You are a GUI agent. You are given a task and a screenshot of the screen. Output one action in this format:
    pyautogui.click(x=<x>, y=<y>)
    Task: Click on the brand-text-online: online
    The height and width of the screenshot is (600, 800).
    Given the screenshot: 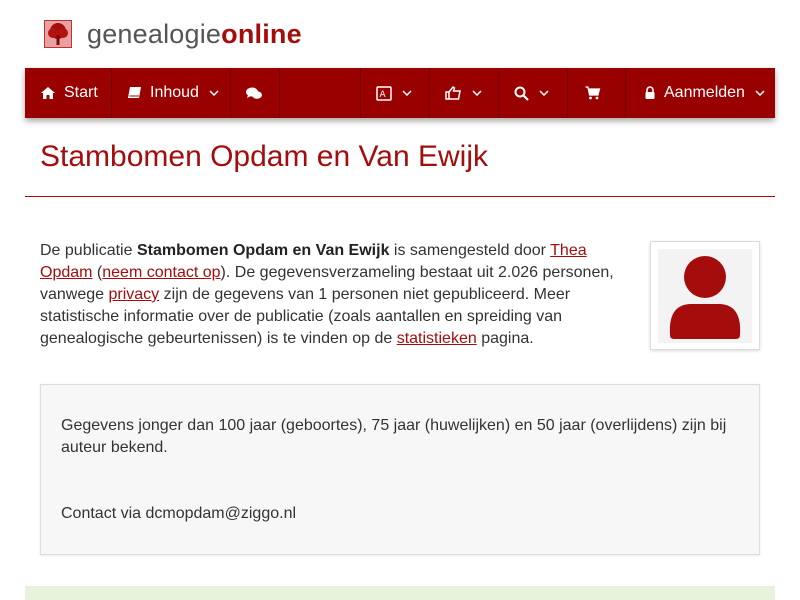 What is the action you would take?
    pyautogui.click(x=261, y=33)
    